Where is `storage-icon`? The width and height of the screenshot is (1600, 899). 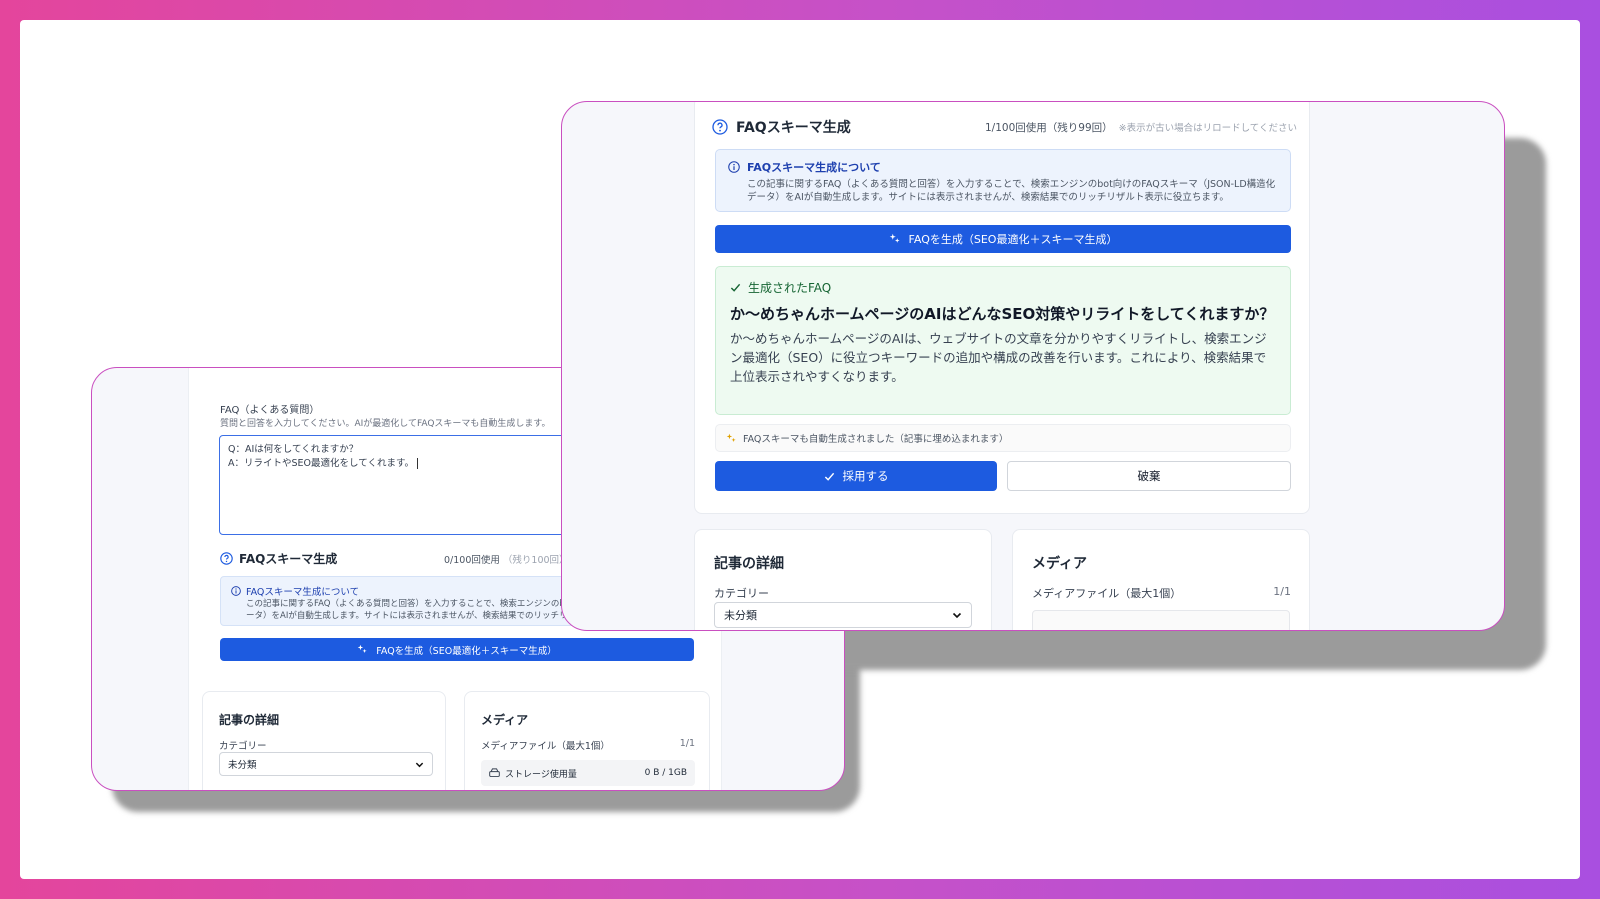
storage-icon is located at coordinates (494, 773).